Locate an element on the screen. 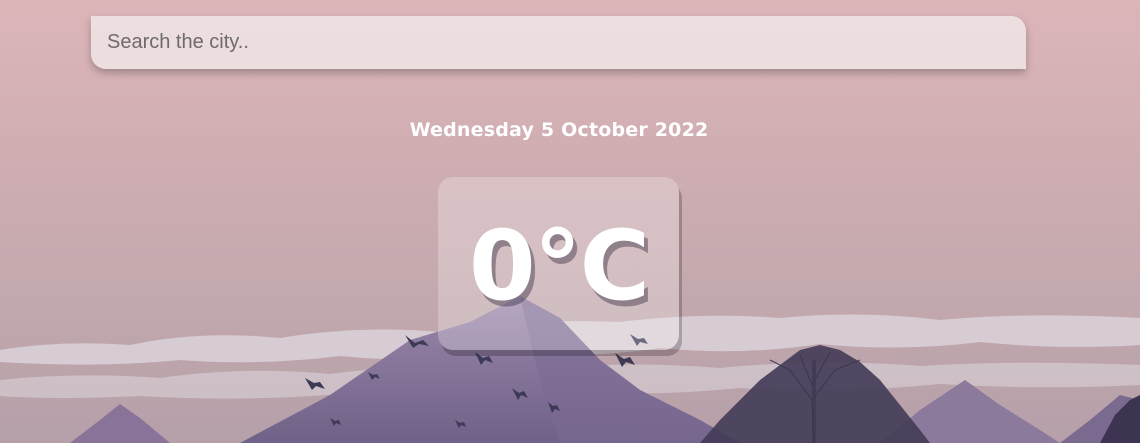 Image resolution: width=1140 pixels, height=443 pixels. search-bar is located at coordinates (558, 42).